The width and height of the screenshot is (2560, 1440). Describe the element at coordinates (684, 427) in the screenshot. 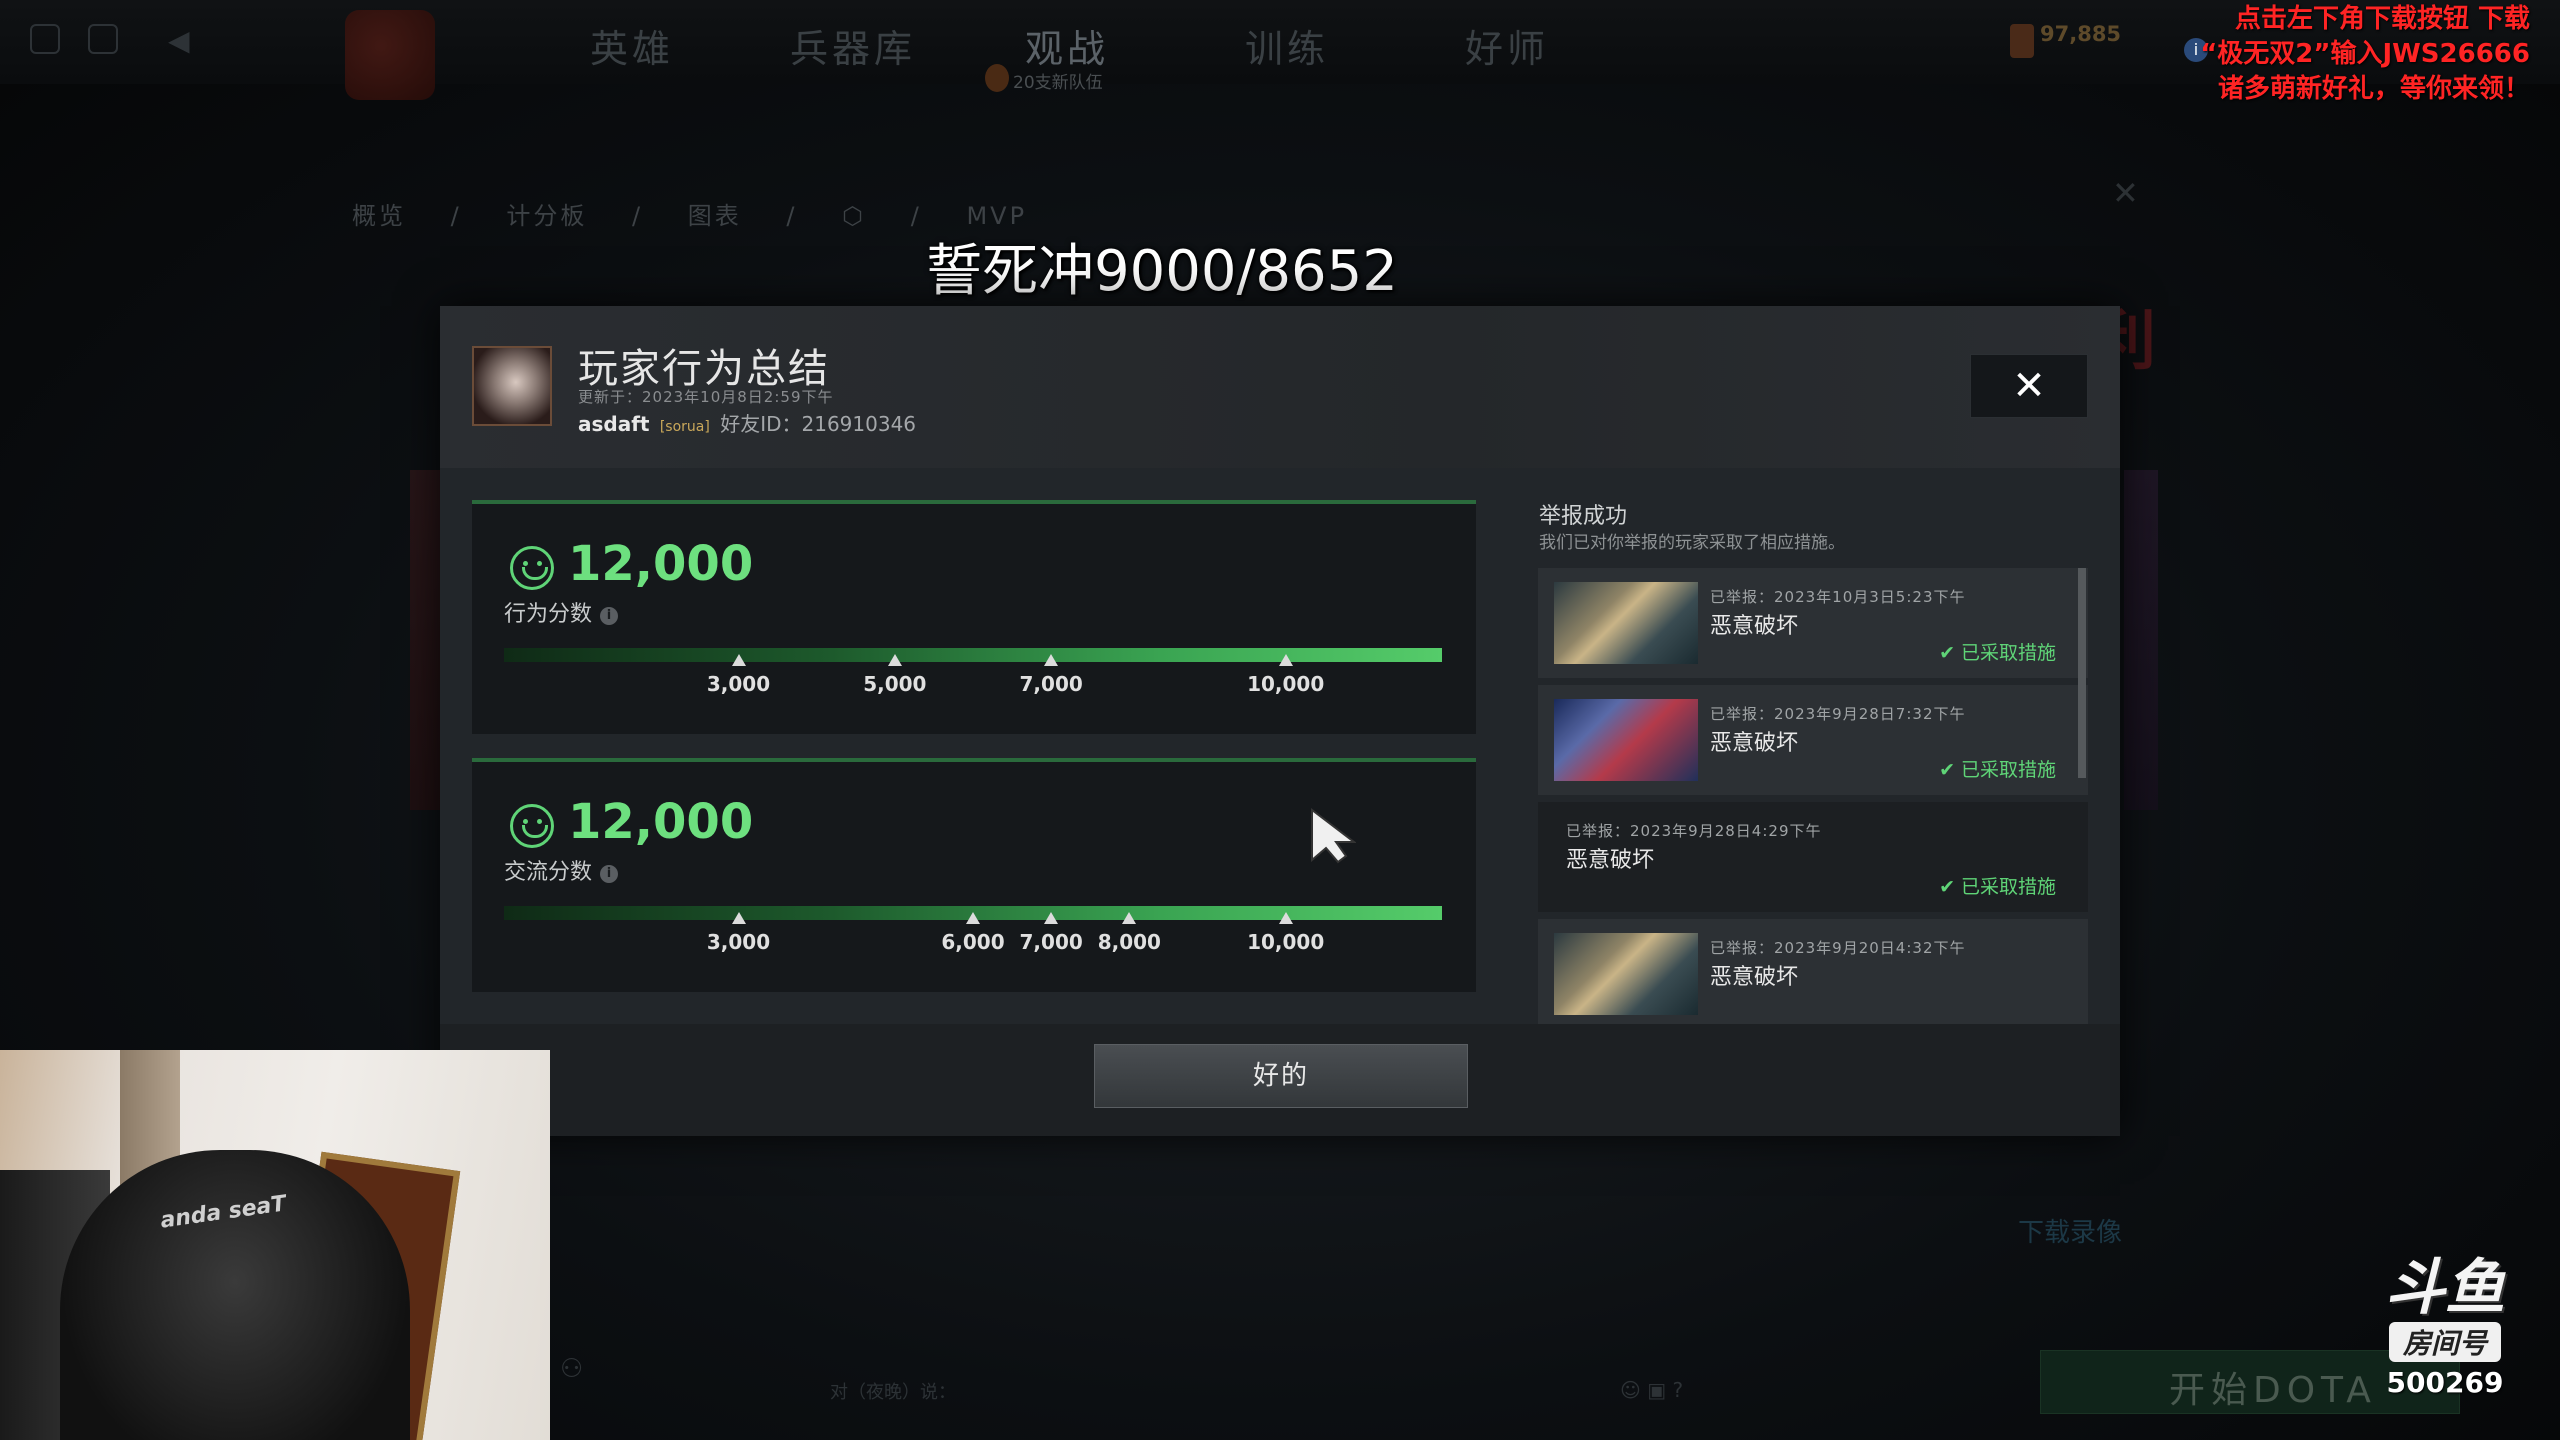

I see `player-guild-tag: [sorua]` at that location.